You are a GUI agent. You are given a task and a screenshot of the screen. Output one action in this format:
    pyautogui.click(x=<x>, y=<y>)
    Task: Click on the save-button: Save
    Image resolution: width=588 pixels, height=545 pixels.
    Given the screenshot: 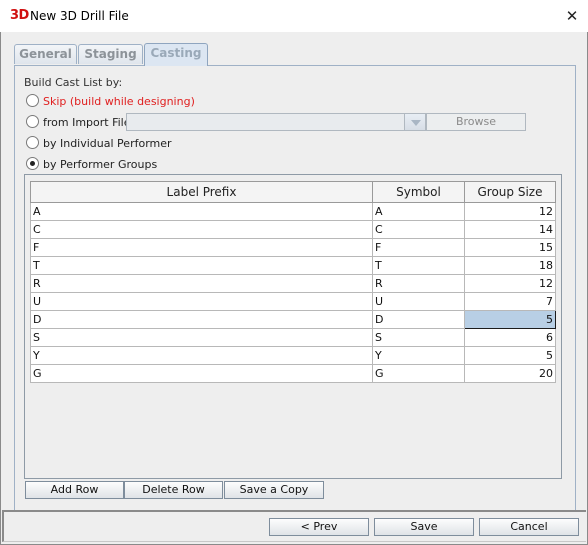 What is the action you would take?
    pyautogui.click(x=424, y=527)
    